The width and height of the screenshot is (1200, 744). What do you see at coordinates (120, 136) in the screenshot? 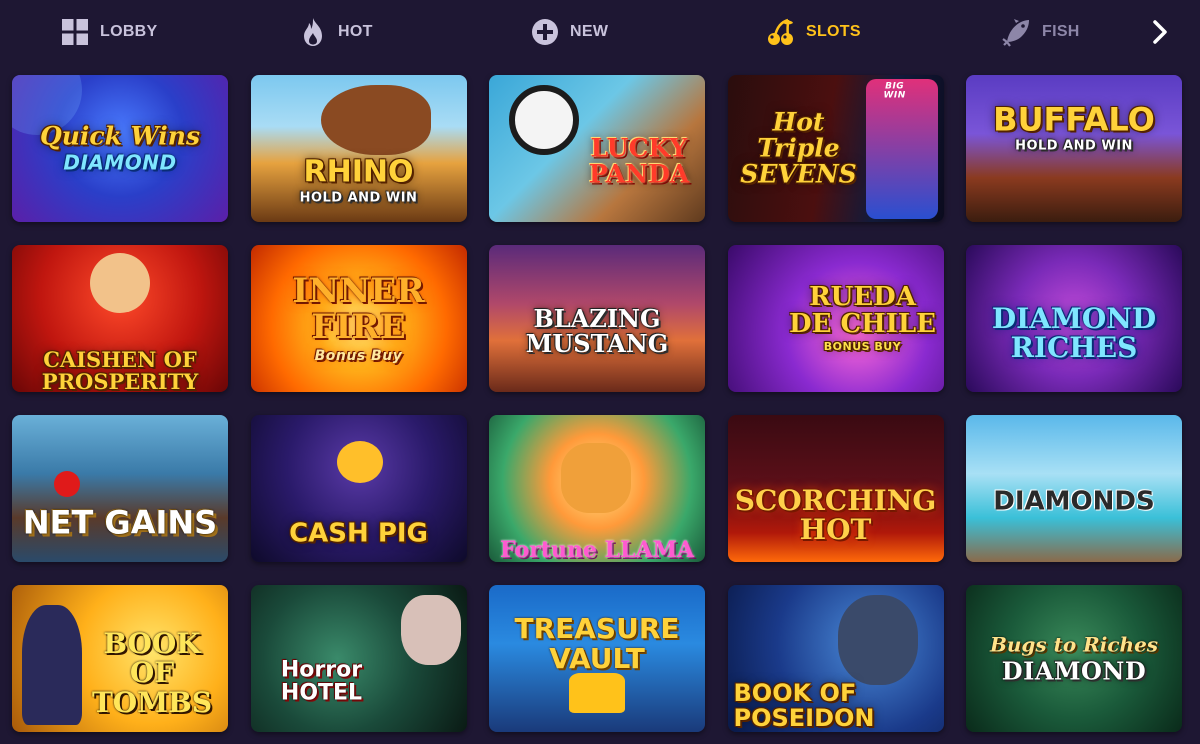
I see `game-title-text: Quick Wins` at bounding box center [120, 136].